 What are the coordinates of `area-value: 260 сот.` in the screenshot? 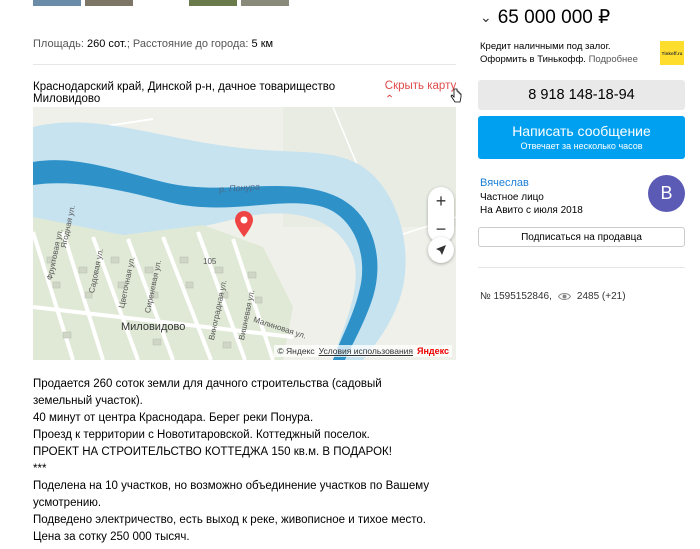 It's located at (107, 44).